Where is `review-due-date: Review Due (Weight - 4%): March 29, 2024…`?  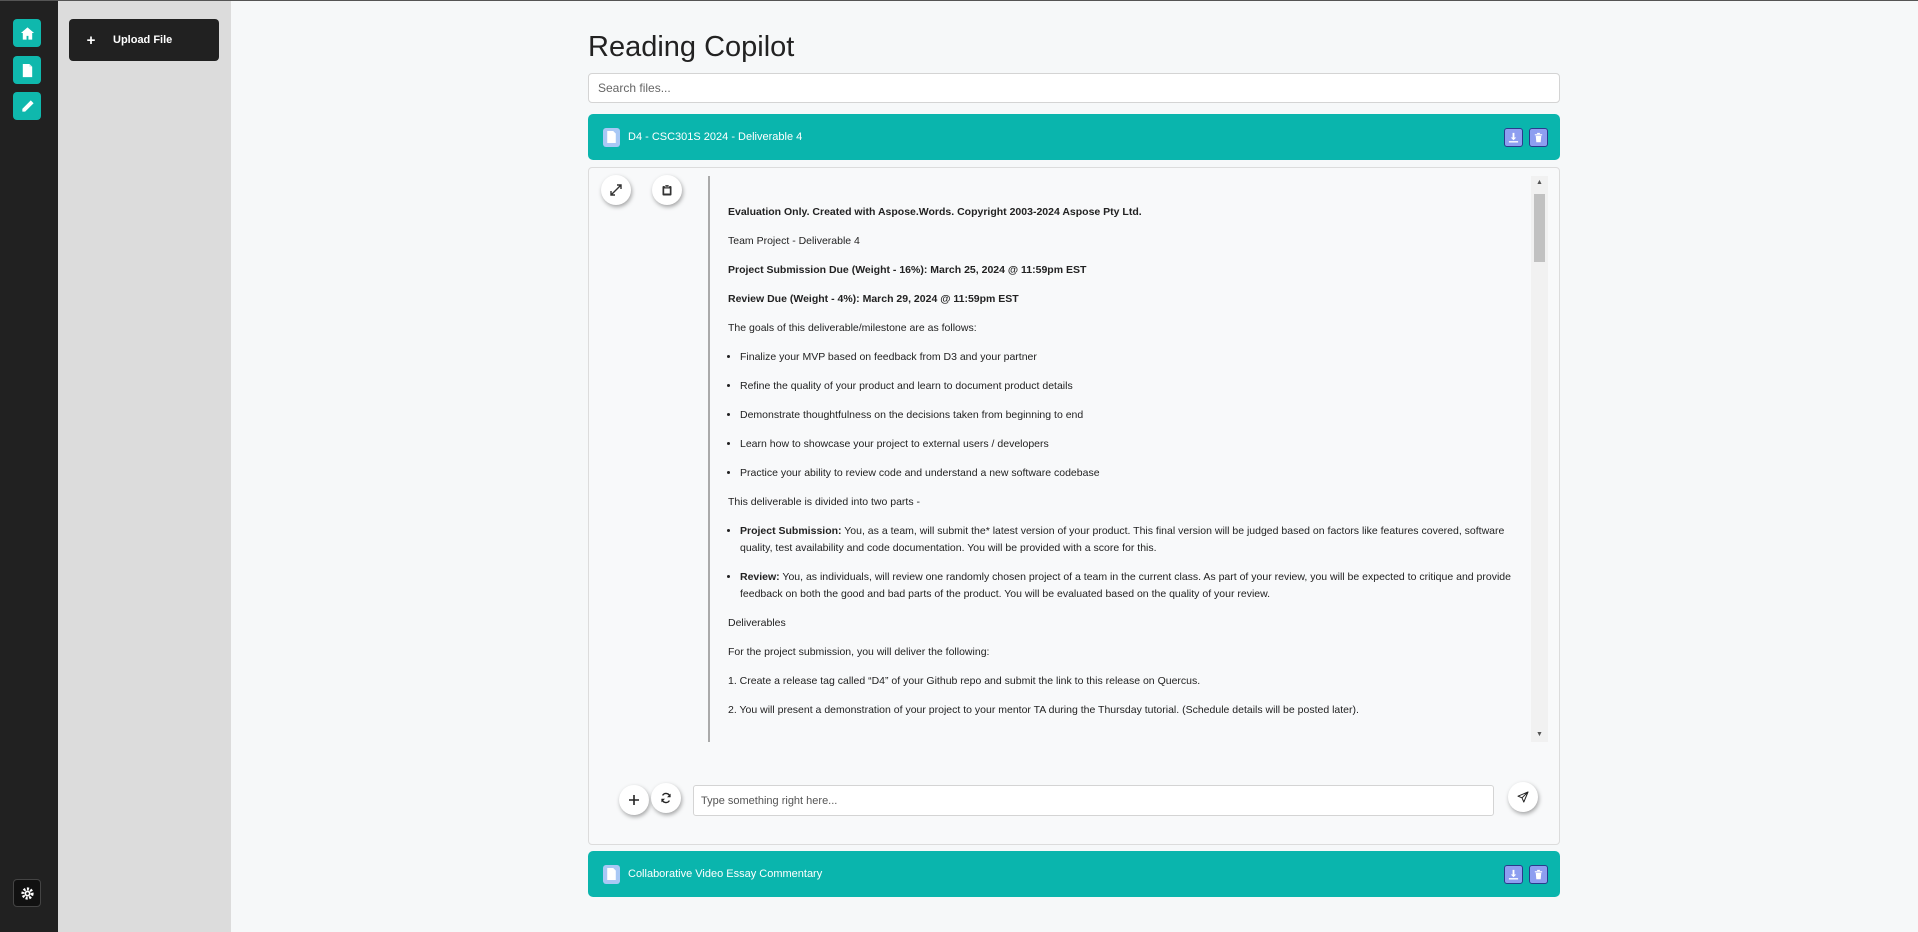 review-due-date: Review Due (Weight - 4%): March 29, 2024… is located at coordinates (873, 299).